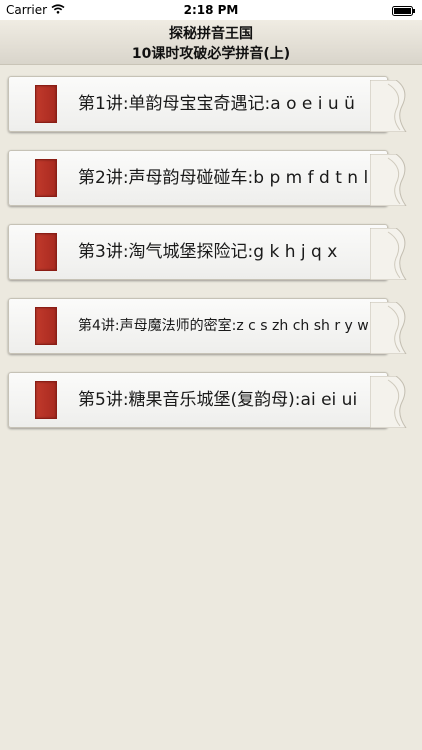  What do you see at coordinates (216, 104) in the screenshot?
I see `lesson-label: 第1讲:单韵母宝宝奇遇记:a o e i u ü` at bounding box center [216, 104].